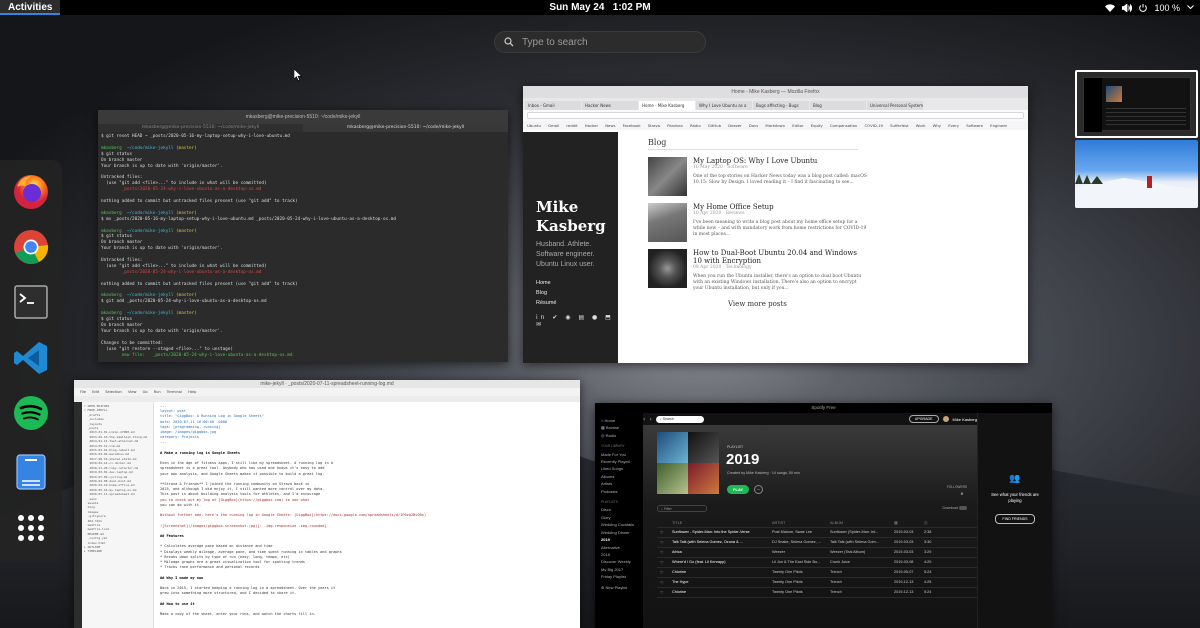  What do you see at coordinates (923, 419) in the screenshot?
I see `upgrade-button: UPGRADE` at bounding box center [923, 419].